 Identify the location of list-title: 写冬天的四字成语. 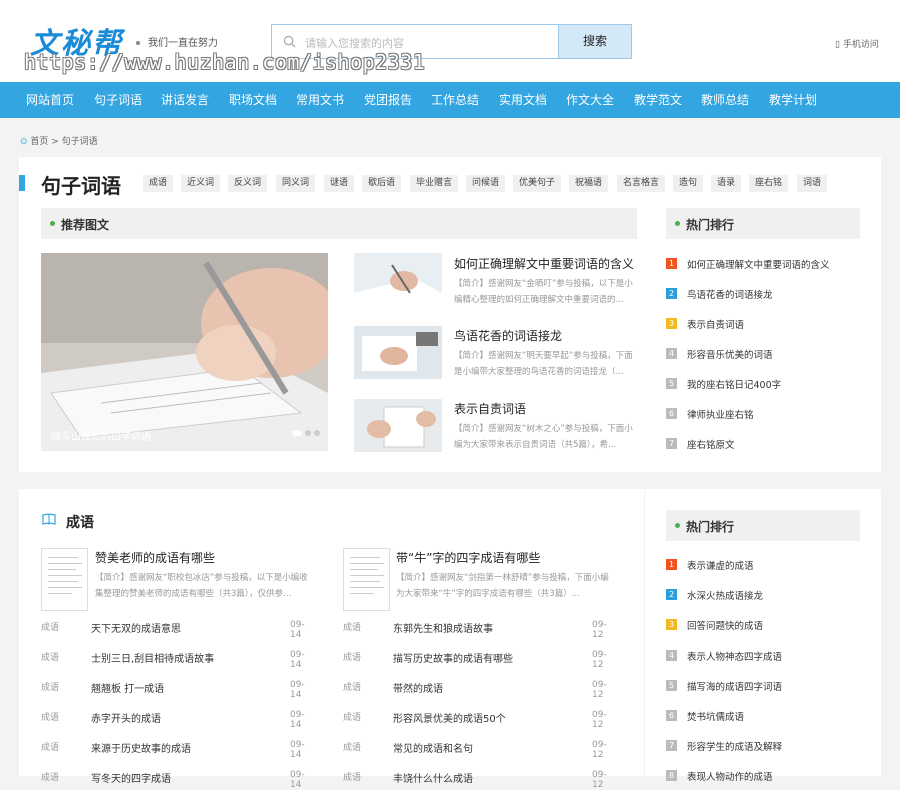
(131, 777).